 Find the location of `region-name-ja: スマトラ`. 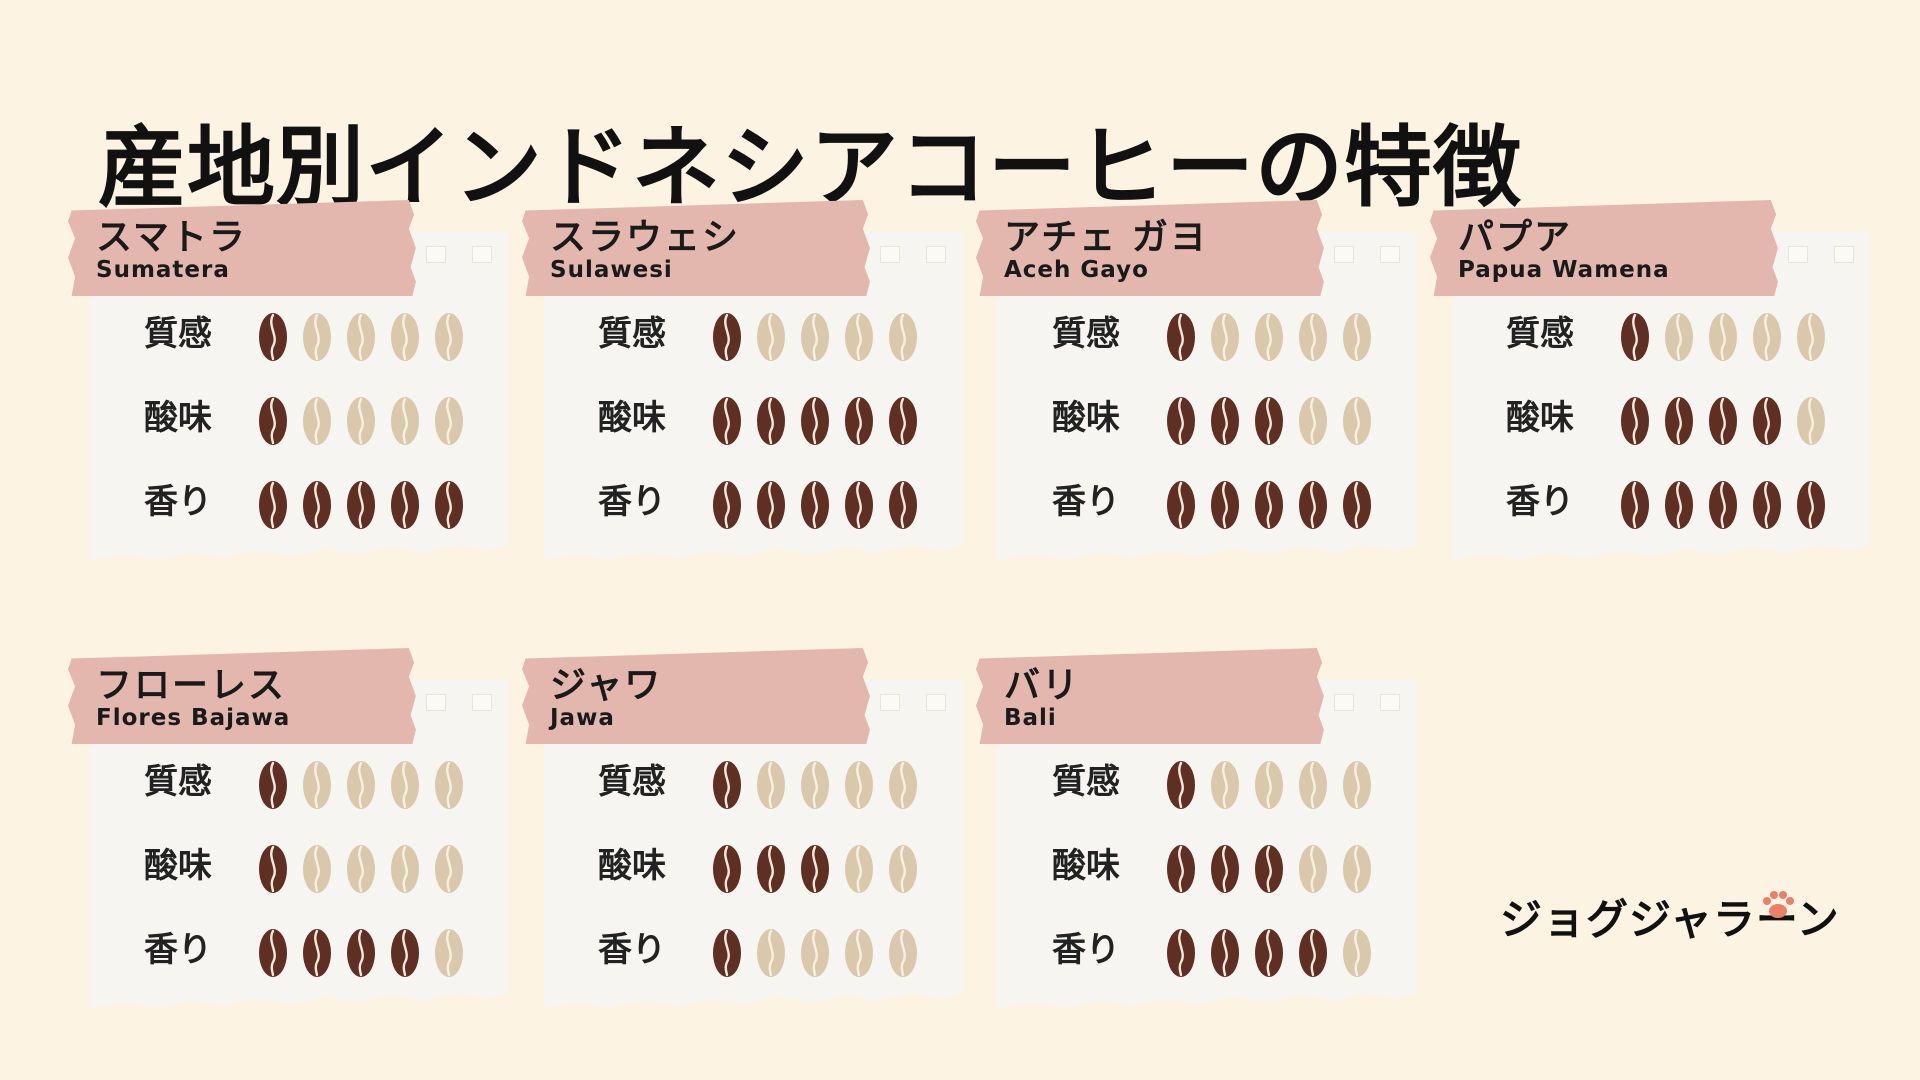

region-name-ja: スマトラ is located at coordinates (171, 237).